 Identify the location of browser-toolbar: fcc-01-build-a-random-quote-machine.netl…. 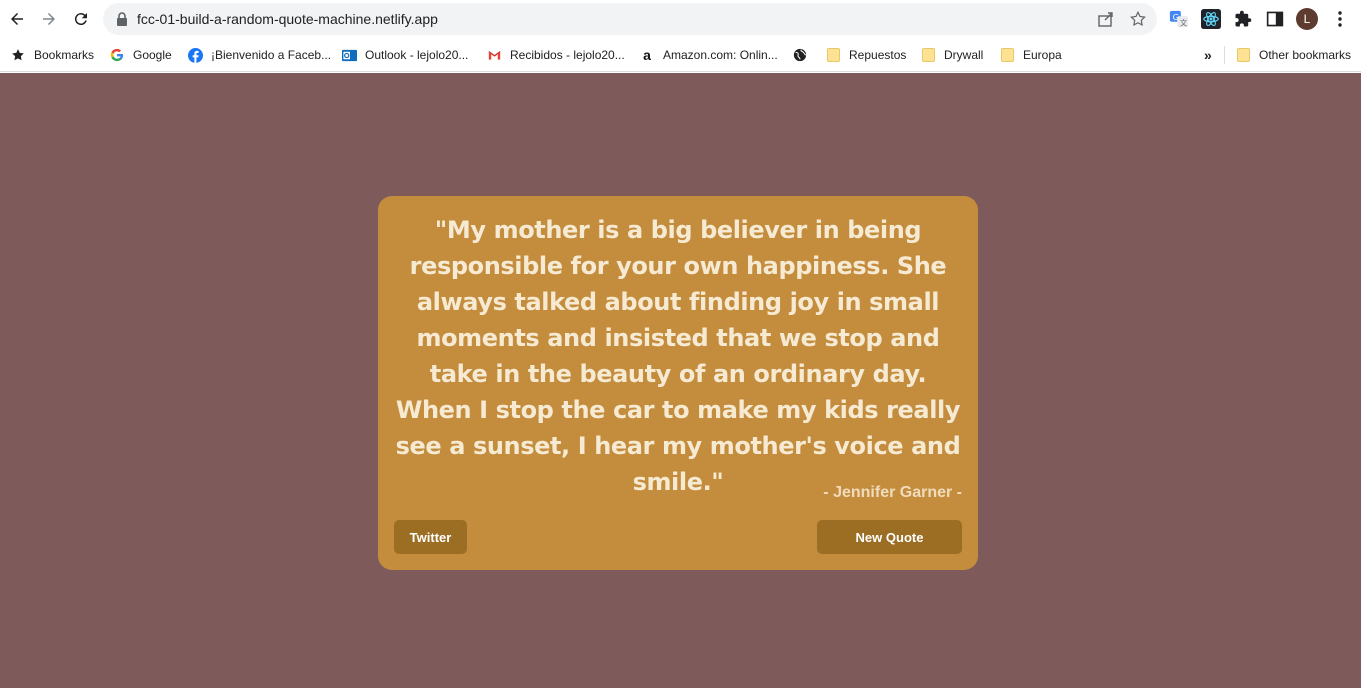
(680, 19).